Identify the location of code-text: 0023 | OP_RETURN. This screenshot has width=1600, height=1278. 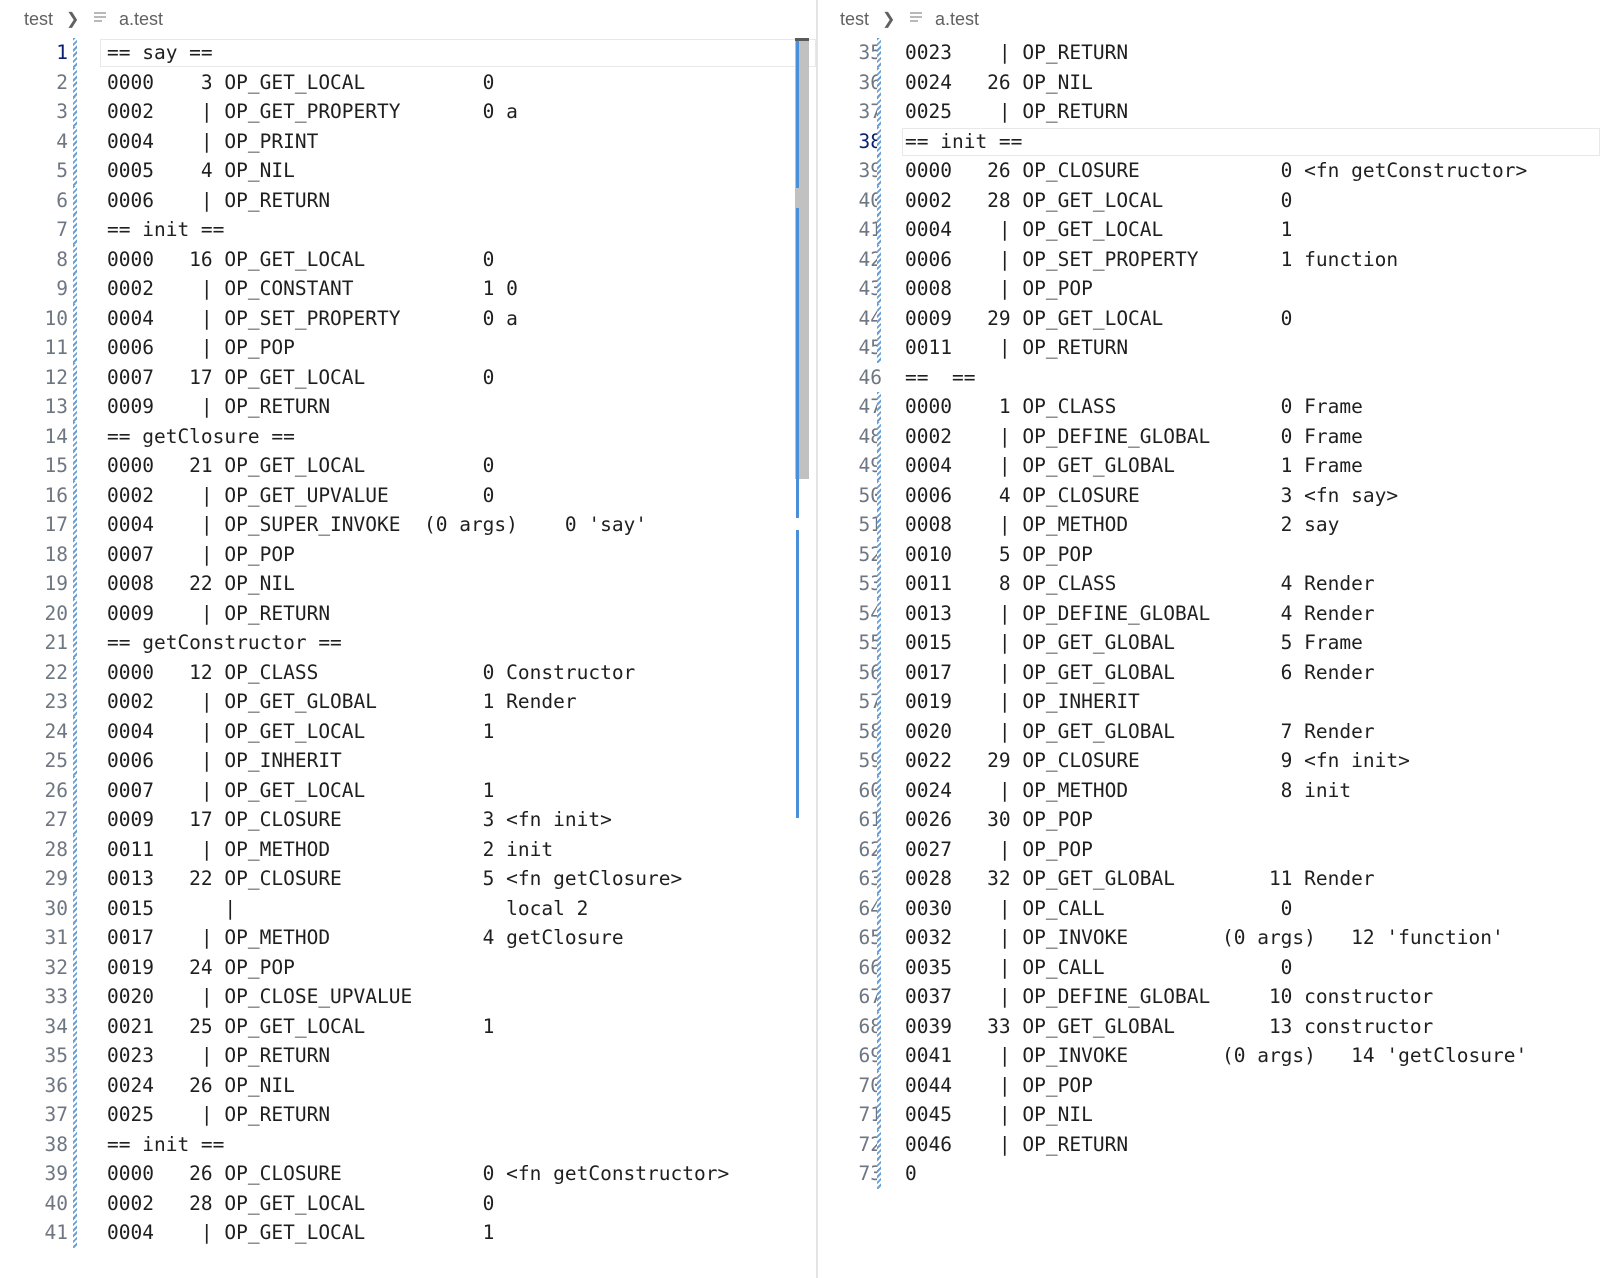
(218, 1056).